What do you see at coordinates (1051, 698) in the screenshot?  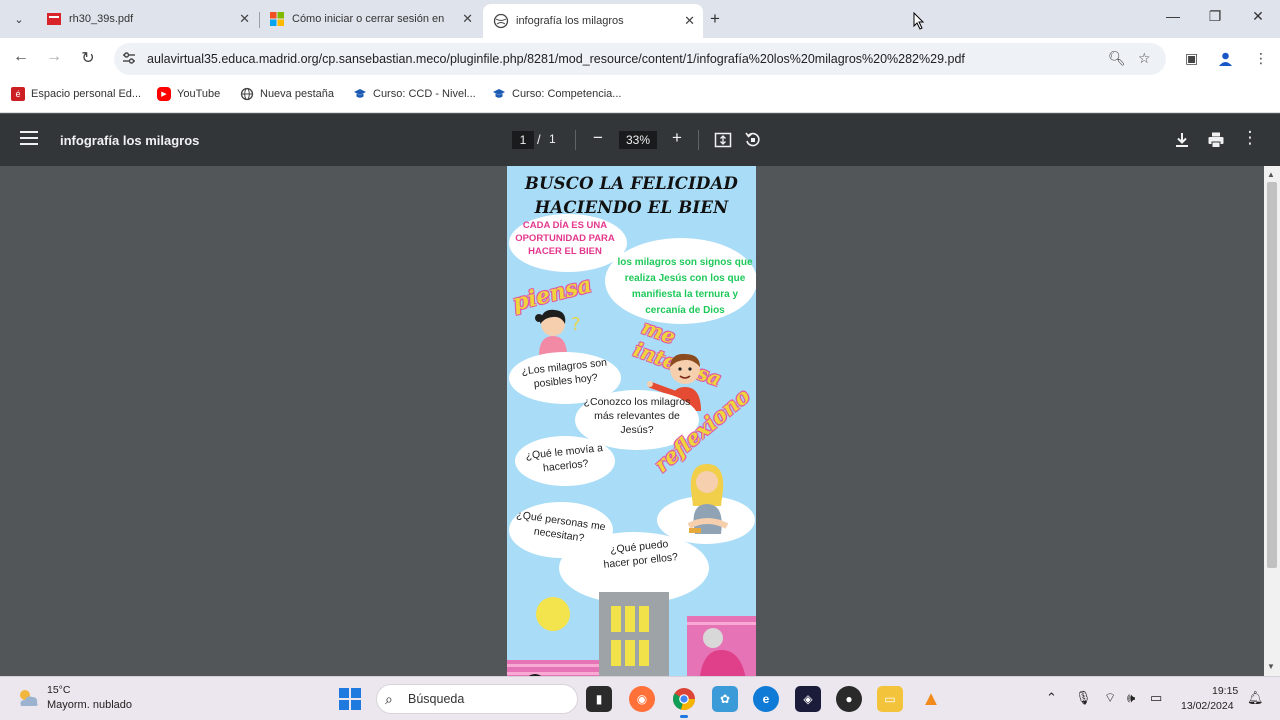 I see `show-hidden-icons-chevron: ⌃` at bounding box center [1051, 698].